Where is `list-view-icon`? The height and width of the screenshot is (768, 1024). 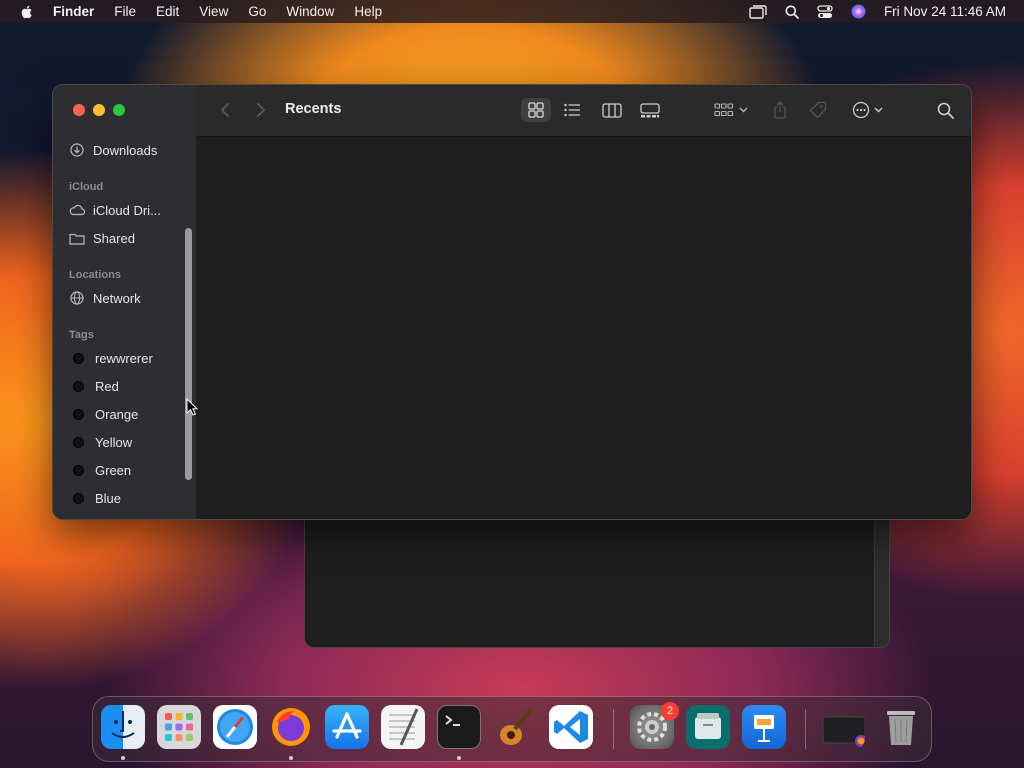
list-view-icon is located at coordinates (571, 110).